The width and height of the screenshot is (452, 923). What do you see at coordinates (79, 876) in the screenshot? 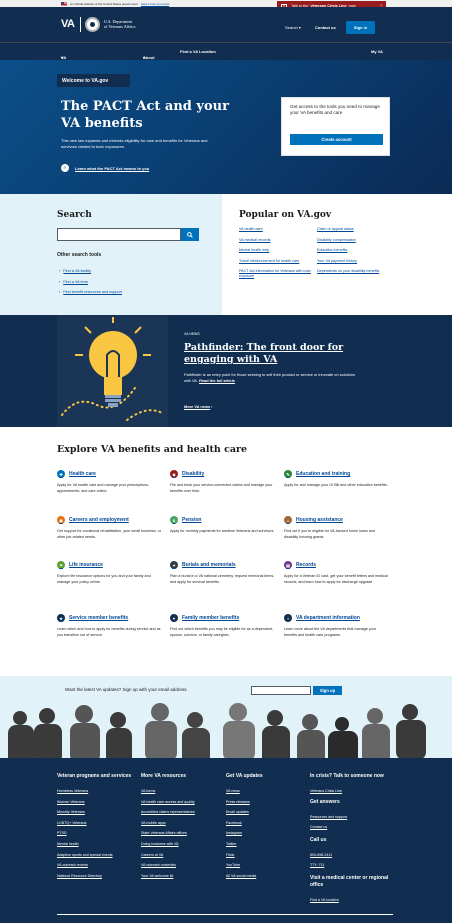
I see `footer-link: National Resource Directory` at bounding box center [79, 876].